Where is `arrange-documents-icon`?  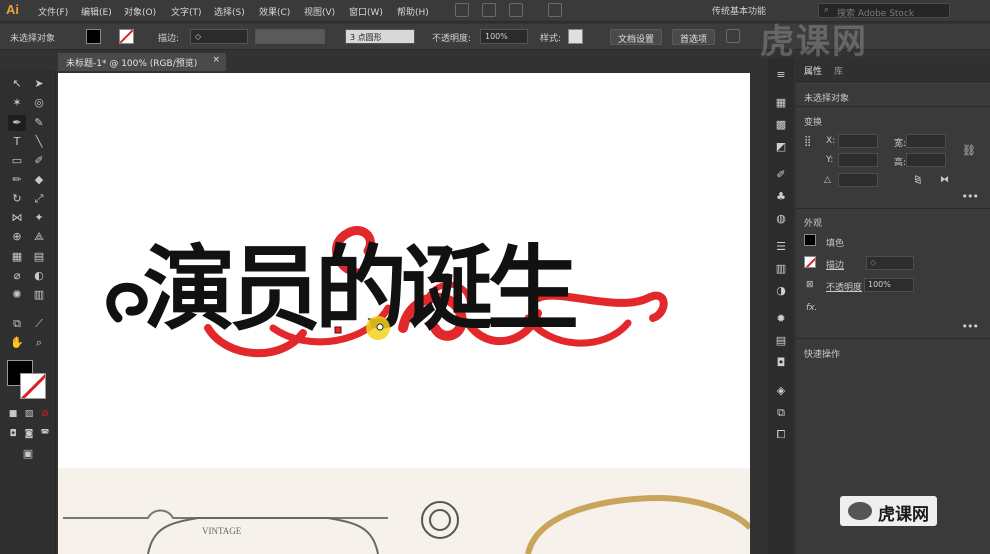
arrange-documents-icon is located at coordinates (516, 10).